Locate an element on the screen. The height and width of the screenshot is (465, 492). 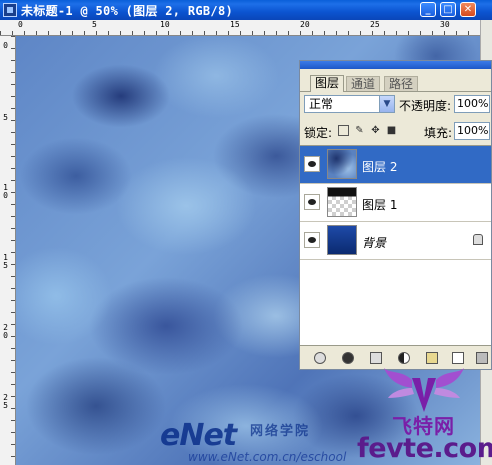
trash-icon is located at coordinates (482, 358).